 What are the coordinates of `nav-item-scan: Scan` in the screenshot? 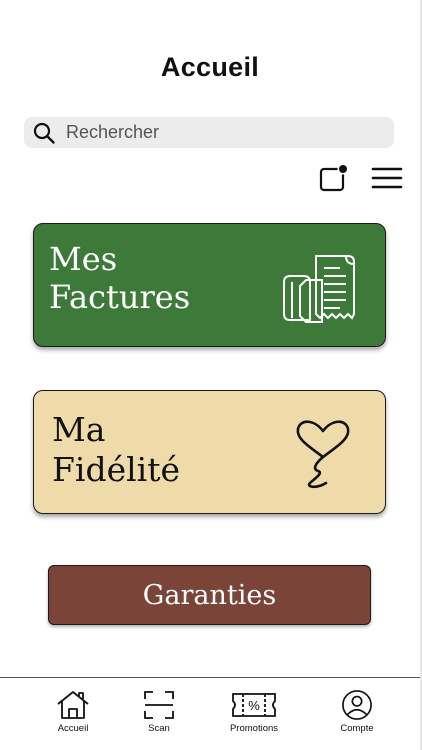 It's located at (159, 712).